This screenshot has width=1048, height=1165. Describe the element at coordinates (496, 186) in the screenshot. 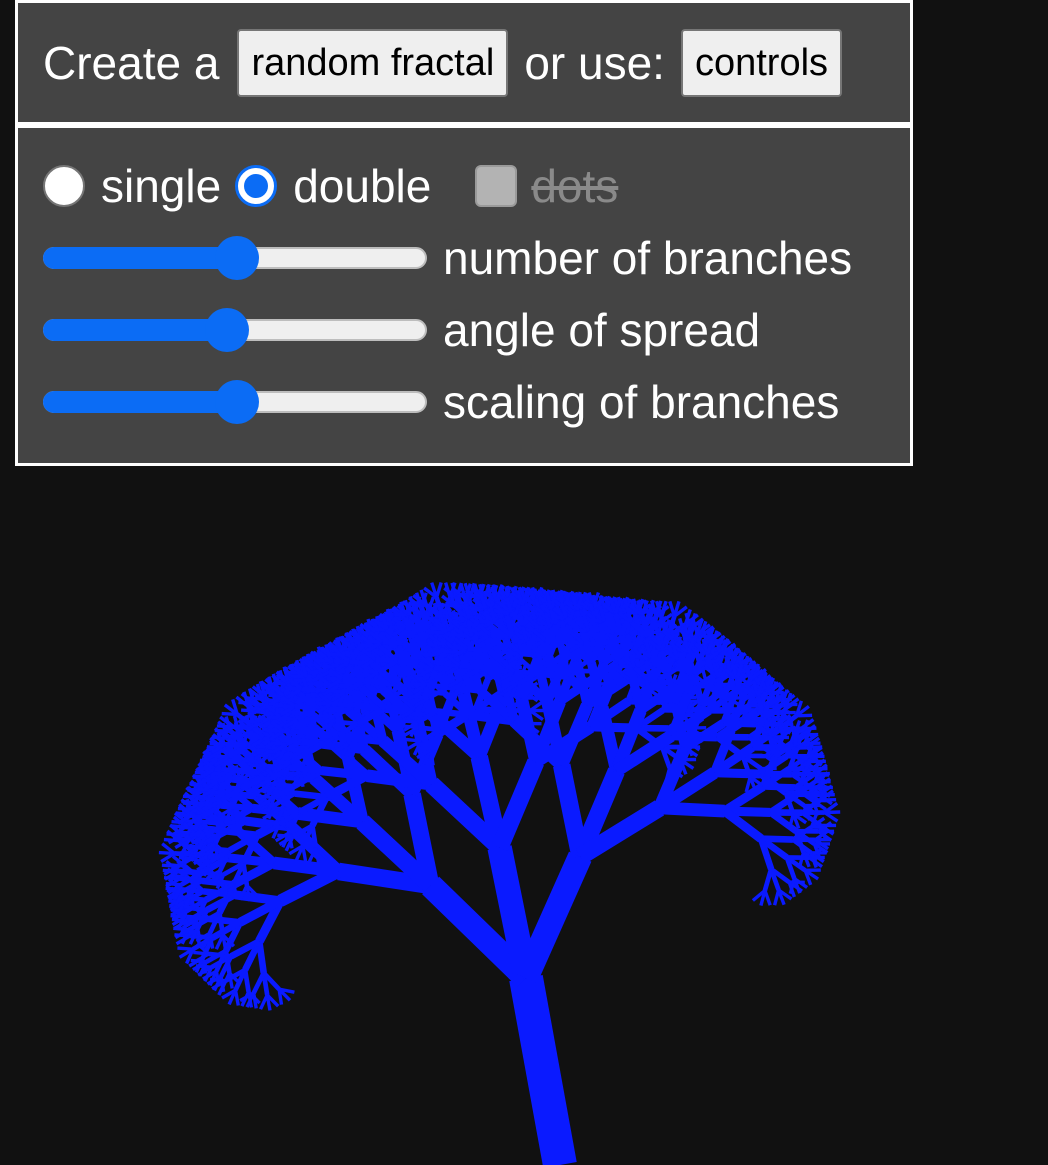

I see `dots-checkbox` at that location.